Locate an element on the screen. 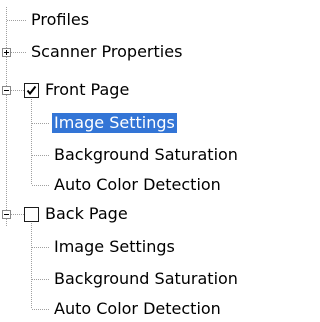 The width and height of the screenshot is (320, 322). front-page-checkbox is located at coordinates (31, 90).